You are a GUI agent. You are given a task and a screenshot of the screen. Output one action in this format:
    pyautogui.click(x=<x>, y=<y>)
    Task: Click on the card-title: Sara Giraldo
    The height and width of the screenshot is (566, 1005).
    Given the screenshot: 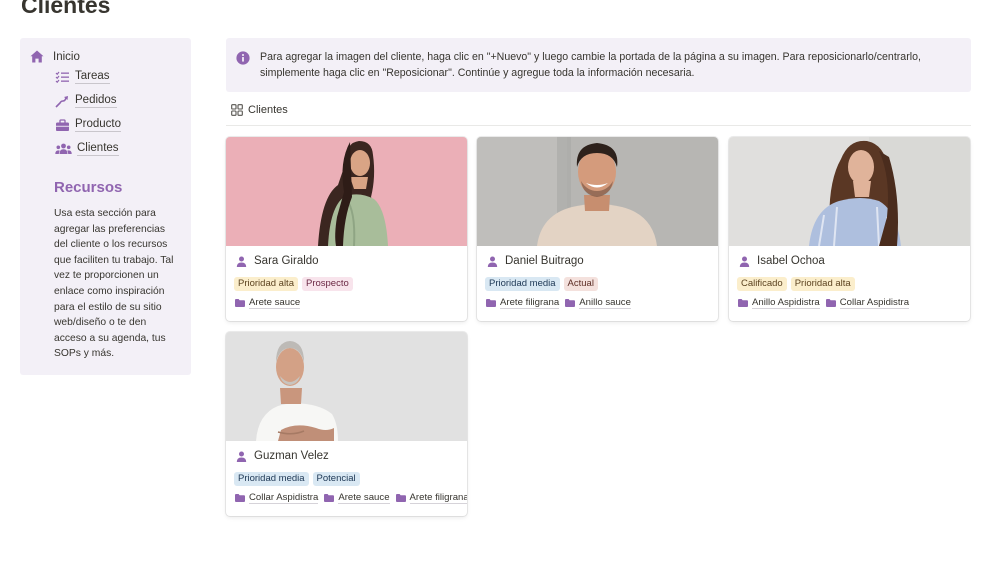 What is the action you would take?
    pyautogui.click(x=277, y=261)
    